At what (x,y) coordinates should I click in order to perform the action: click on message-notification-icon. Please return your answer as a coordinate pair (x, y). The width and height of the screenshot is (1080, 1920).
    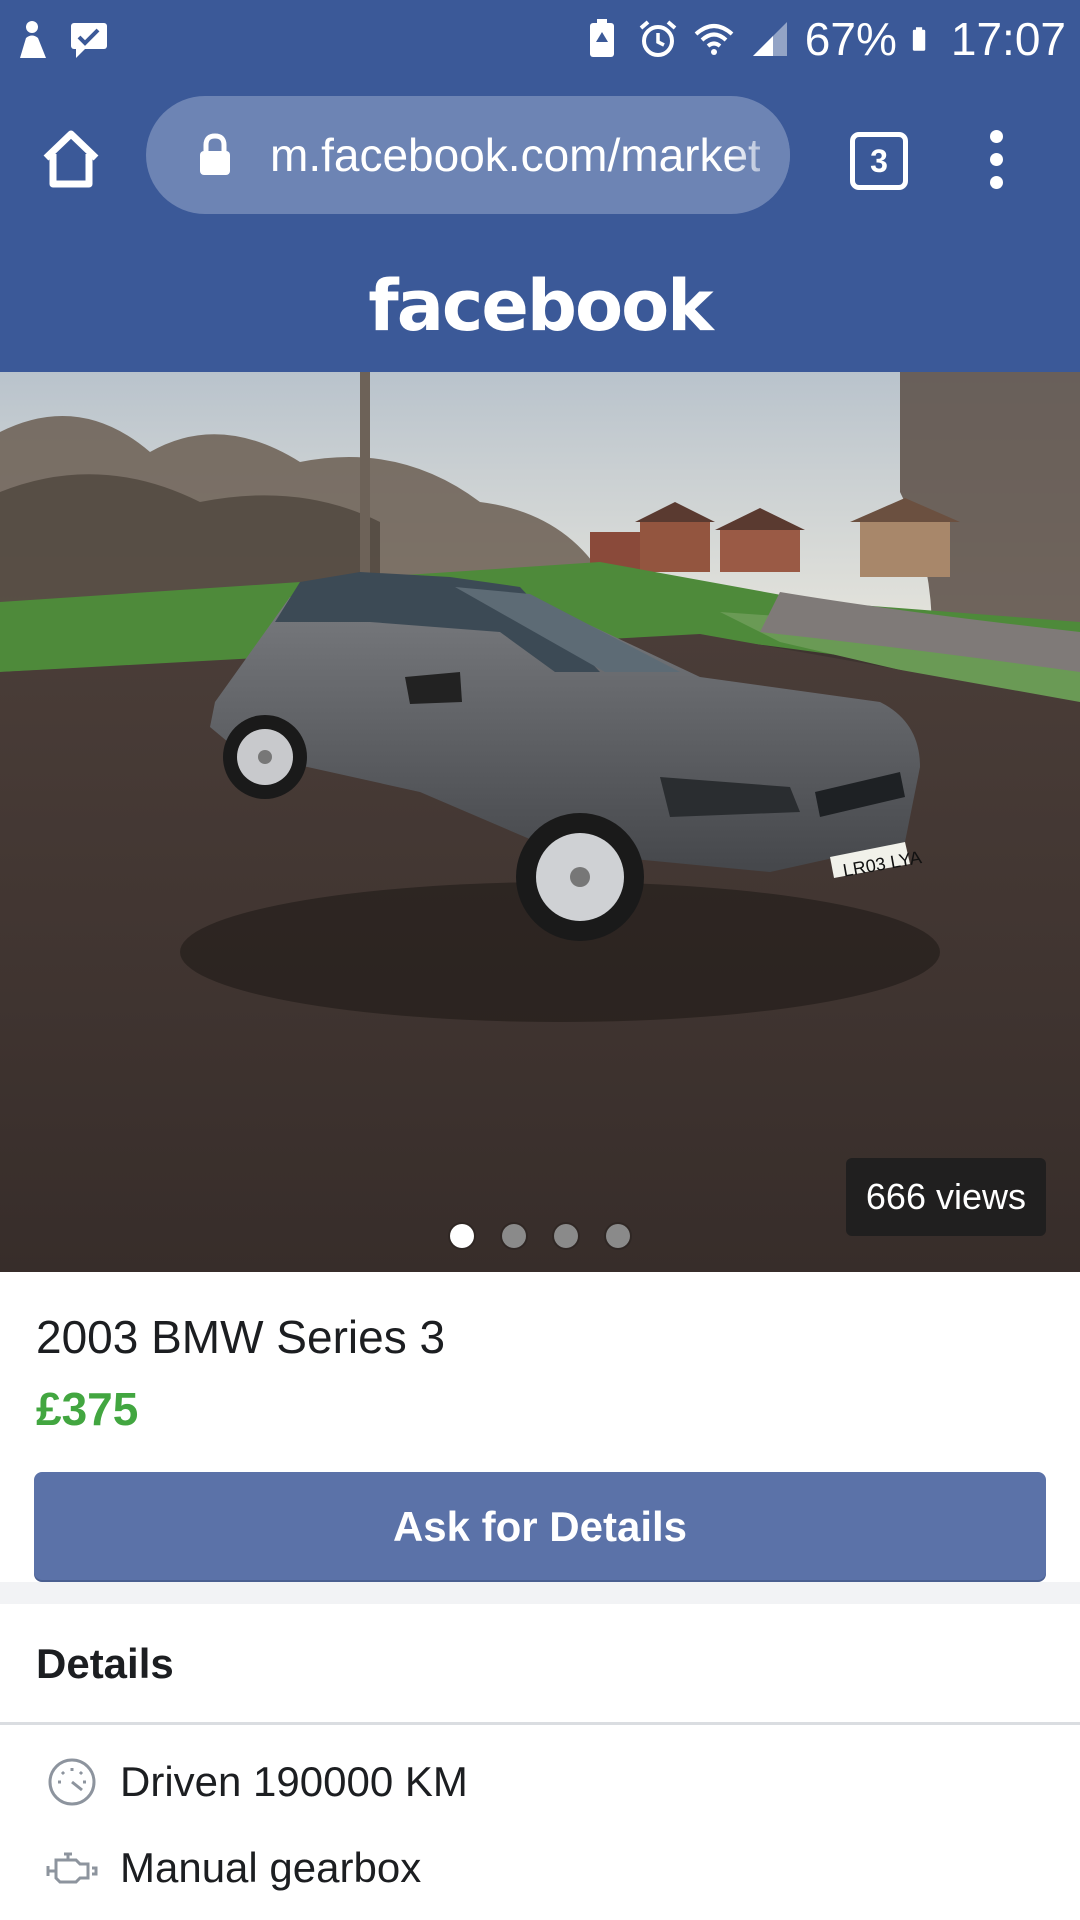
    Looking at the image, I should click on (89, 40).